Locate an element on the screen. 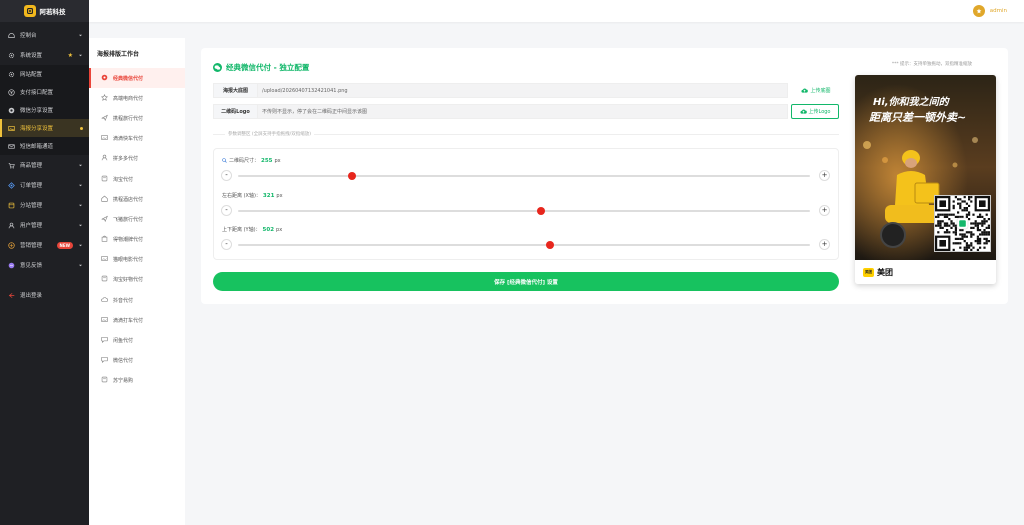  sidebar-item-7: 商品管理 is located at coordinates (44, 165).